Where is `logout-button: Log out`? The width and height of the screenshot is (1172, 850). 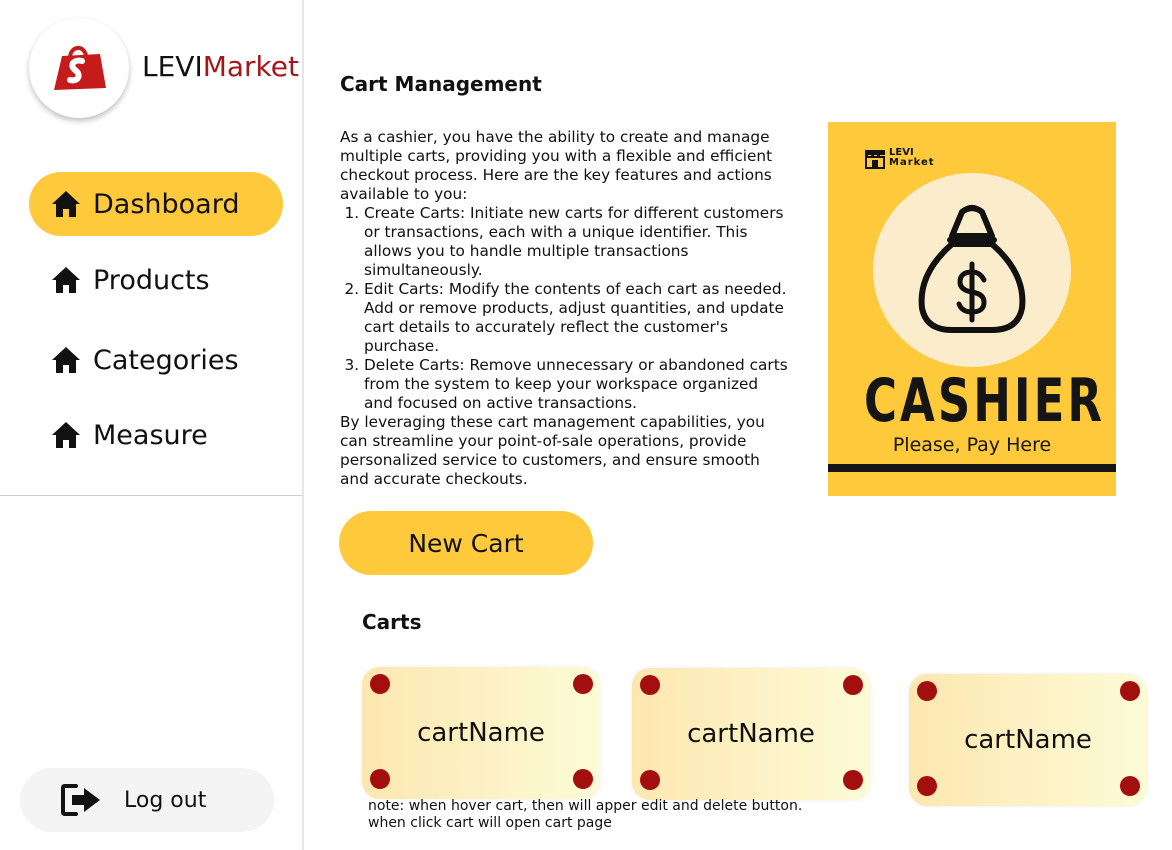
logout-button: Log out is located at coordinates (147, 800).